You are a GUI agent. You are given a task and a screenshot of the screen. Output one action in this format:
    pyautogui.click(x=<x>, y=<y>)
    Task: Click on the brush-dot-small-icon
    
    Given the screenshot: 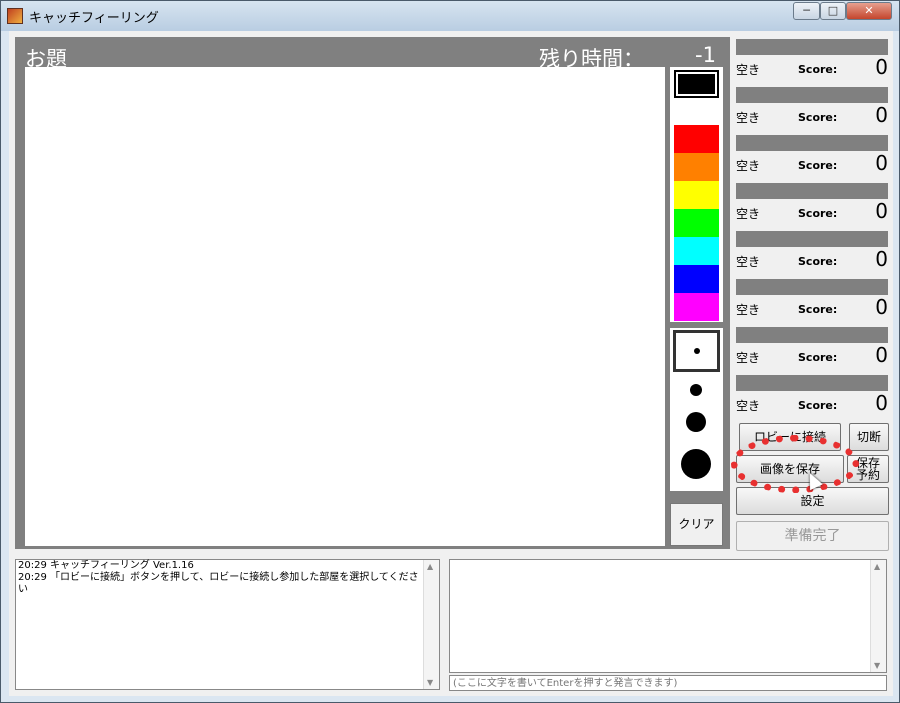 What is the action you would take?
    pyautogui.click(x=697, y=351)
    